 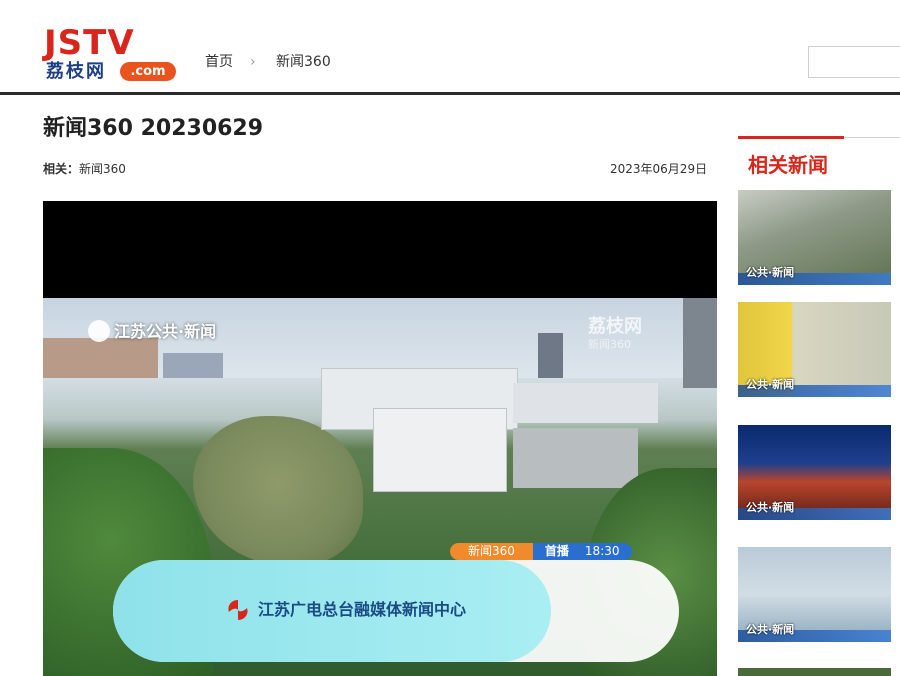 What do you see at coordinates (303, 62) in the screenshot?
I see `breadcrumb-current-link: 新闻360` at bounding box center [303, 62].